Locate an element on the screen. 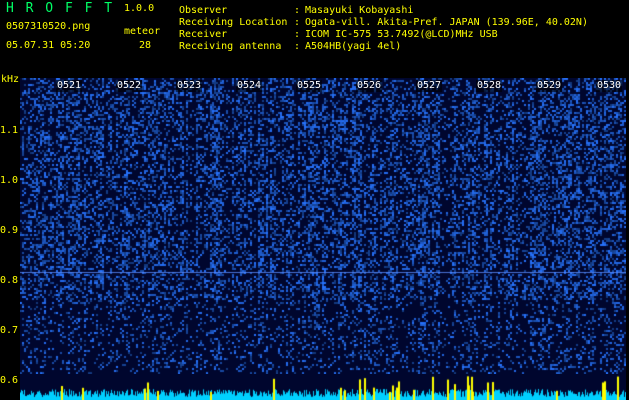 The image size is (629, 400). datetime-label: 05.07.31 05:20 is located at coordinates (48, 45).